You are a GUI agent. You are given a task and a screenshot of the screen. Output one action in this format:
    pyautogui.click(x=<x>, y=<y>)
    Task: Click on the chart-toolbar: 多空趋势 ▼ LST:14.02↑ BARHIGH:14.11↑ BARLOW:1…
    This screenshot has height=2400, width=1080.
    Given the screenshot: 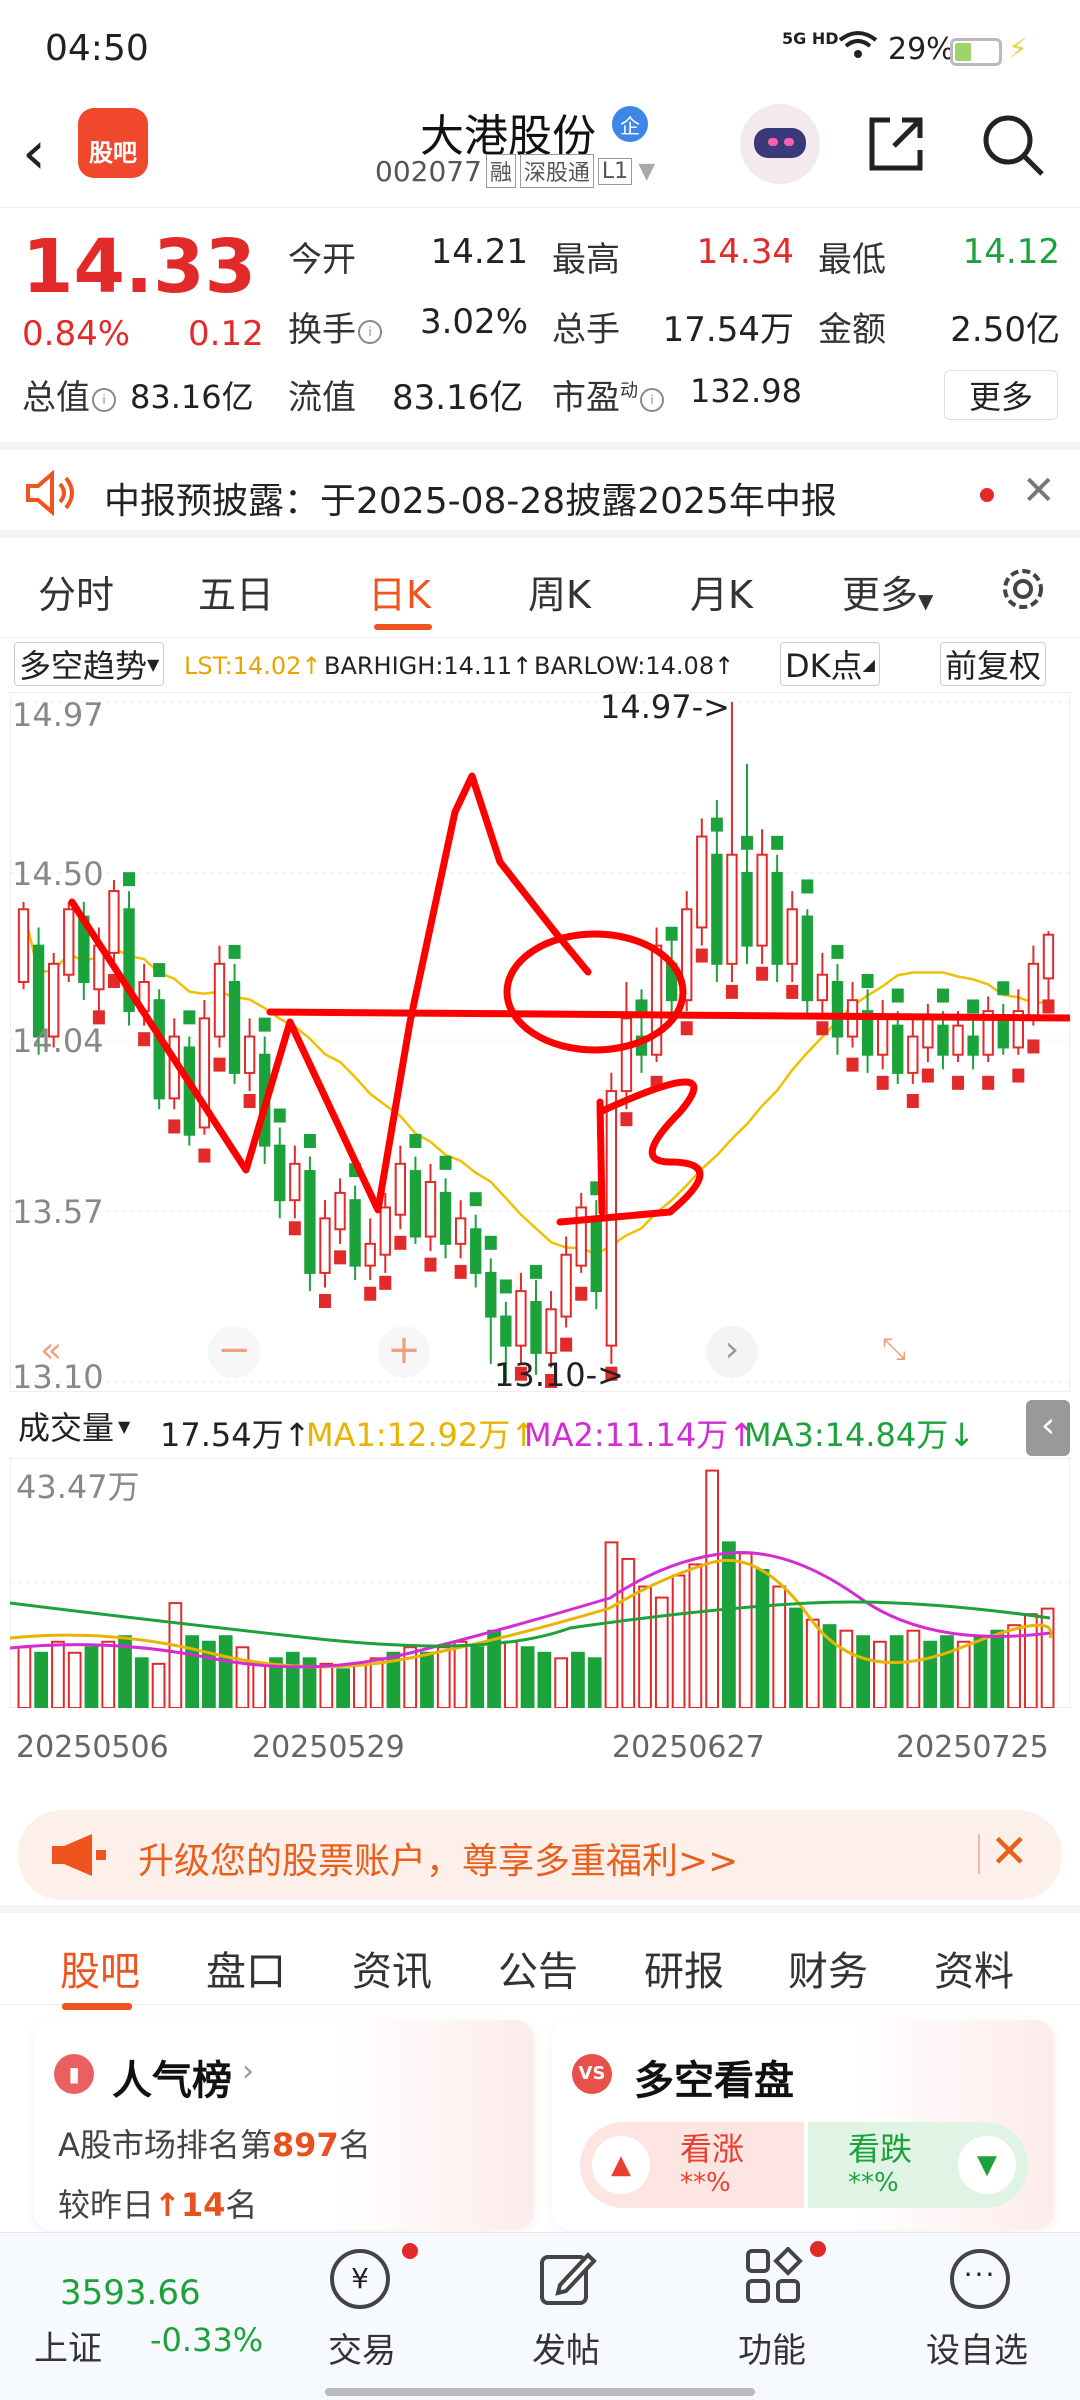 What is the action you would take?
    pyautogui.click(x=540, y=665)
    